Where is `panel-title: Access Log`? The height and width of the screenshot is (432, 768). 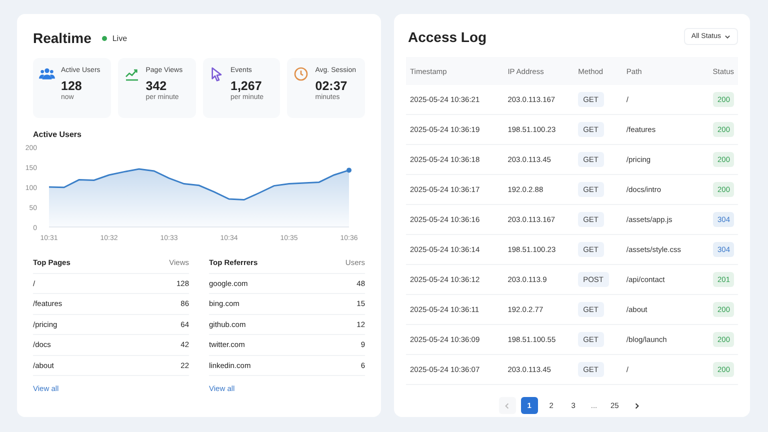
panel-title: Access Log is located at coordinates (447, 36).